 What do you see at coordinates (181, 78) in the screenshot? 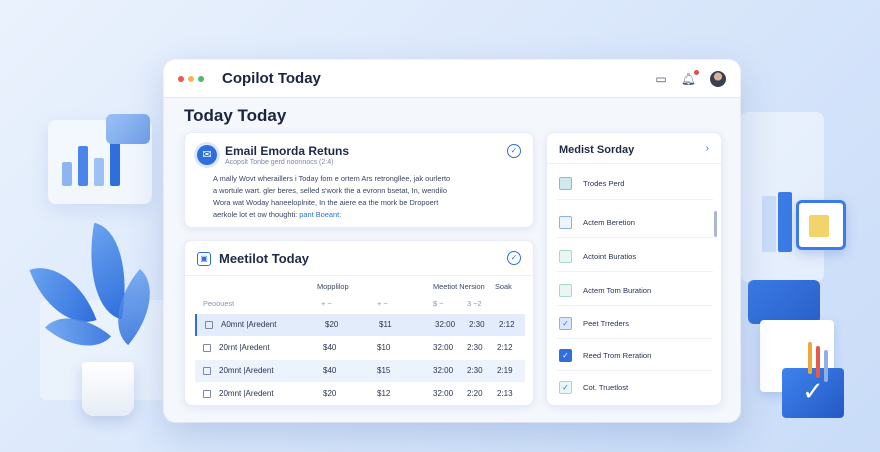
I see `close-window-button` at bounding box center [181, 78].